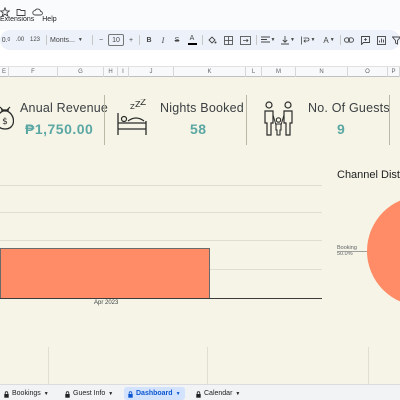 The image size is (400, 400). I want to click on column-header-j: J, so click(151, 72).